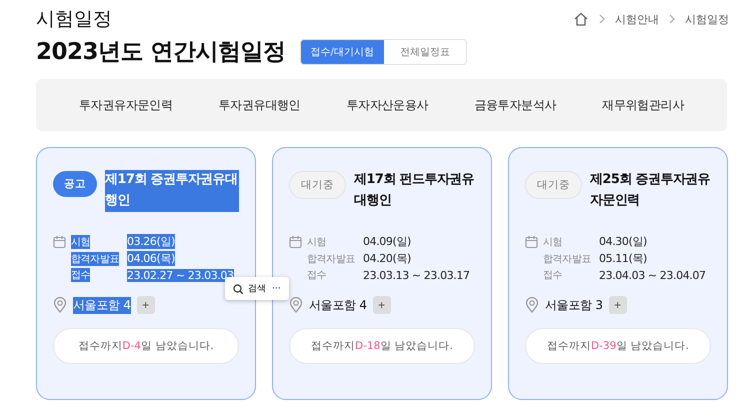 This screenshot has height=418, width=743. What do you see at coordinates (650, 191) in the screenshot?
I see `exam-title: 제25회 증권투자권유자문인력` at bounding box center [650, 191].